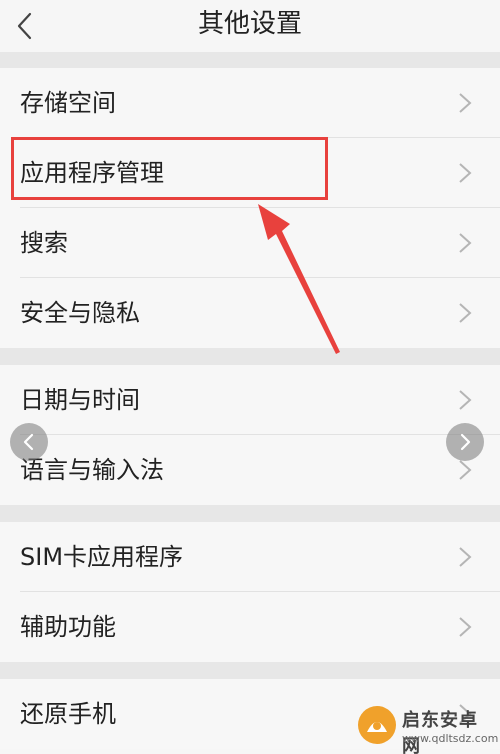 This screenshot has height=754, width=500. I want to click on menu-item-label: 辅助功能, so click(68, 627).